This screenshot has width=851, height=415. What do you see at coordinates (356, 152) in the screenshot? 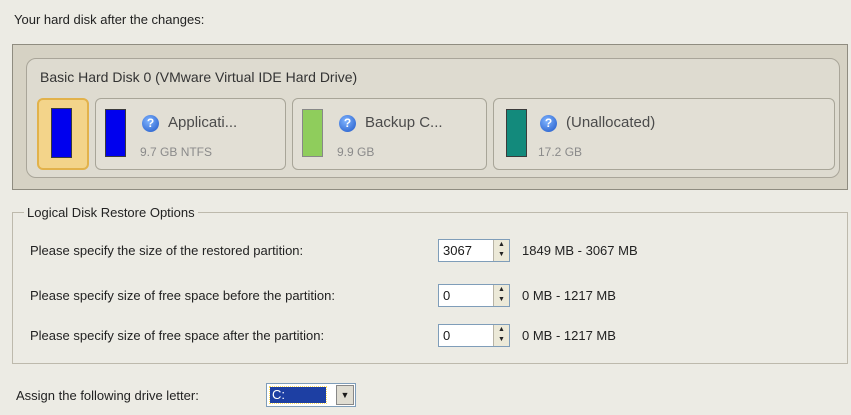
I see `partition-size: 9.9 GB` at bounding box center [356, 152].